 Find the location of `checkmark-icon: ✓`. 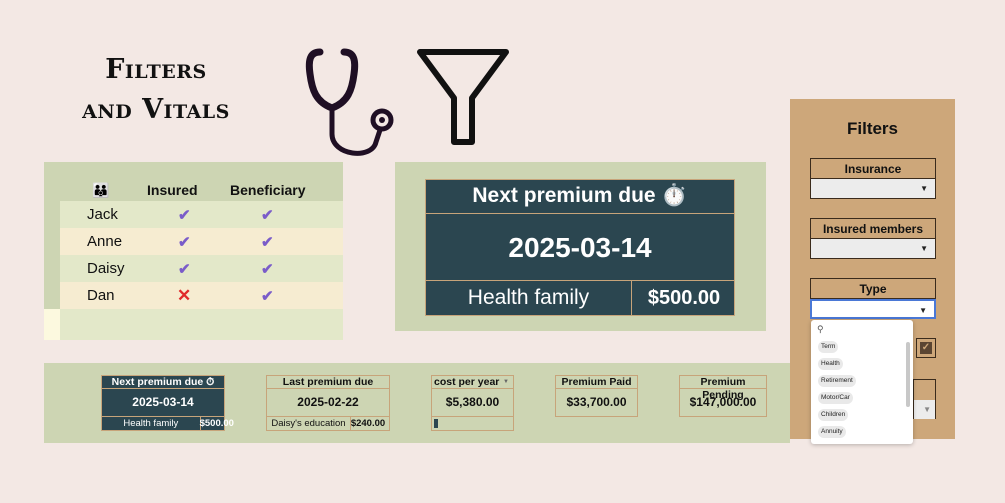

checkmark-icon: ✓ is located at coordinates (926, 348).